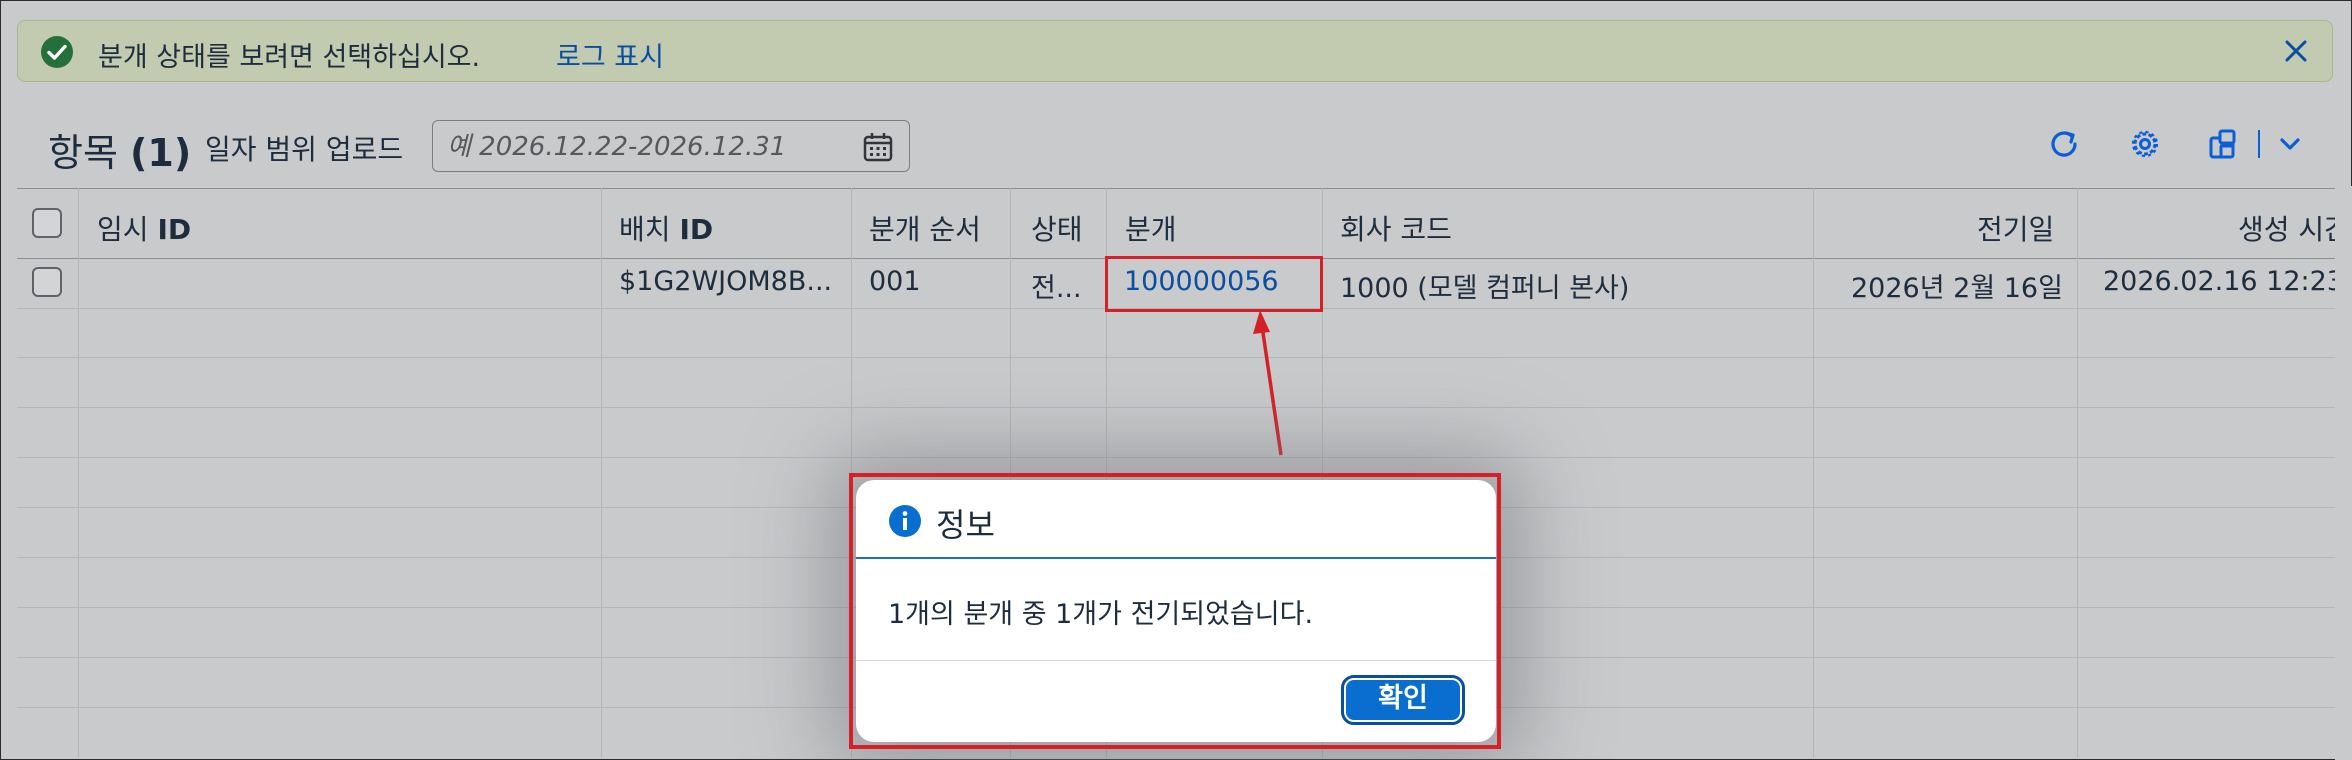 Image resolution: width=2352 pixels, height=760 pixels. I want to click on page-title: 항목 (1), so click(119, 149).